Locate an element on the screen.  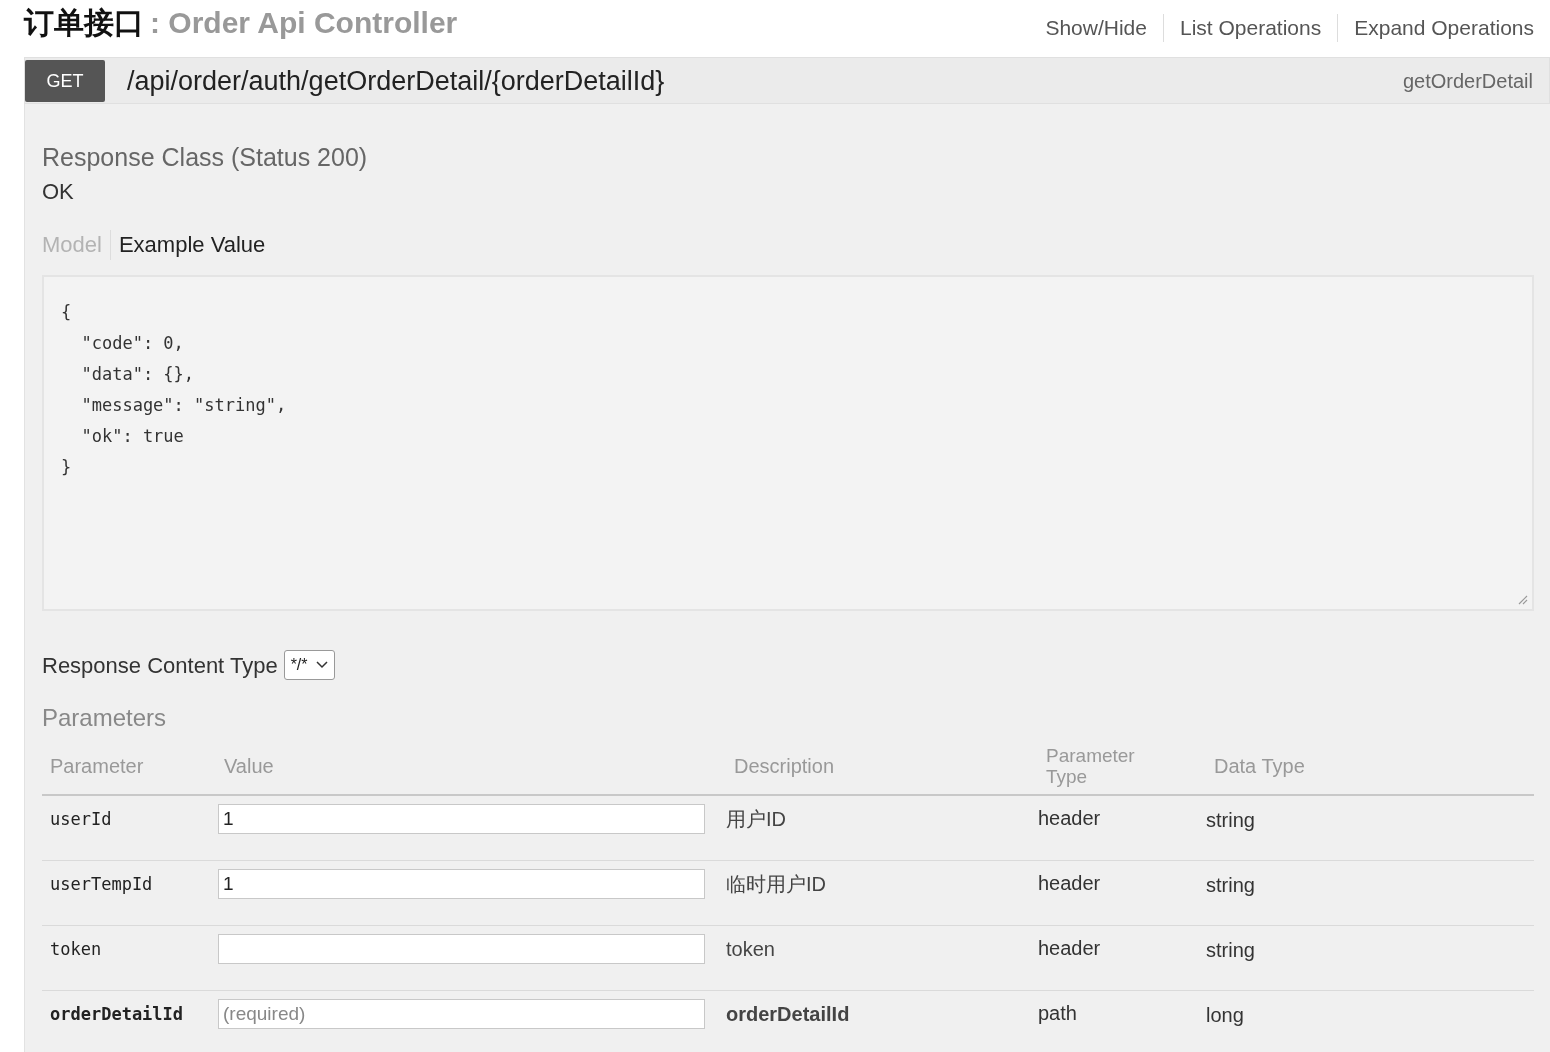
controller-name: : Order Api Controller is located at coordinates (304, 23).